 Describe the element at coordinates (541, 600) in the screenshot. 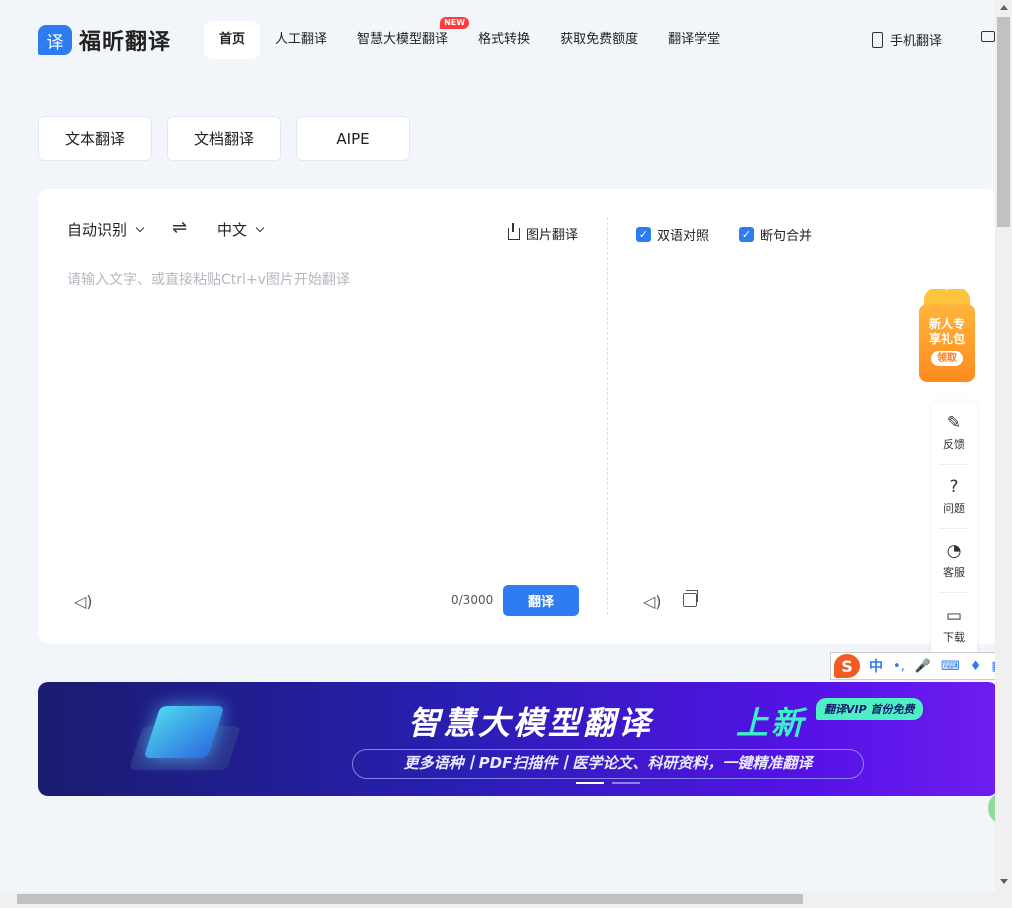

I see `translate-button: 翻译` at that location.